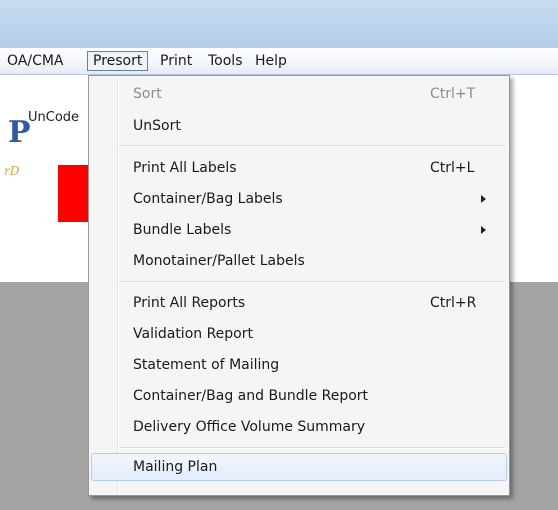 The width and height of the screenshot is (558, 510). I want to click on menu-item-label: Container/Bag Labels, so click(208, 199).